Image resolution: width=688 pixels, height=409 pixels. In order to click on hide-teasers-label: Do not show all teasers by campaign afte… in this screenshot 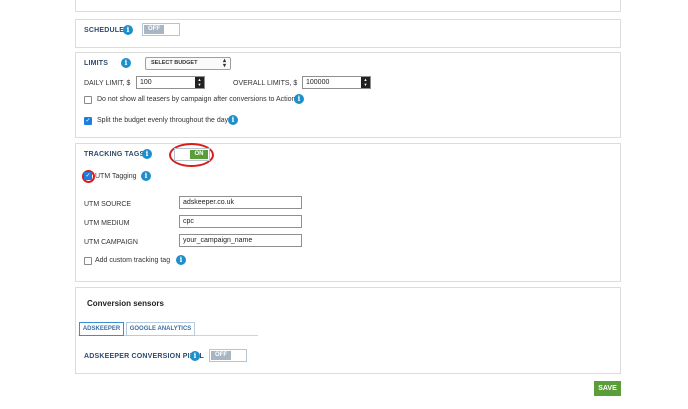, I will do `click(196, 99)`.